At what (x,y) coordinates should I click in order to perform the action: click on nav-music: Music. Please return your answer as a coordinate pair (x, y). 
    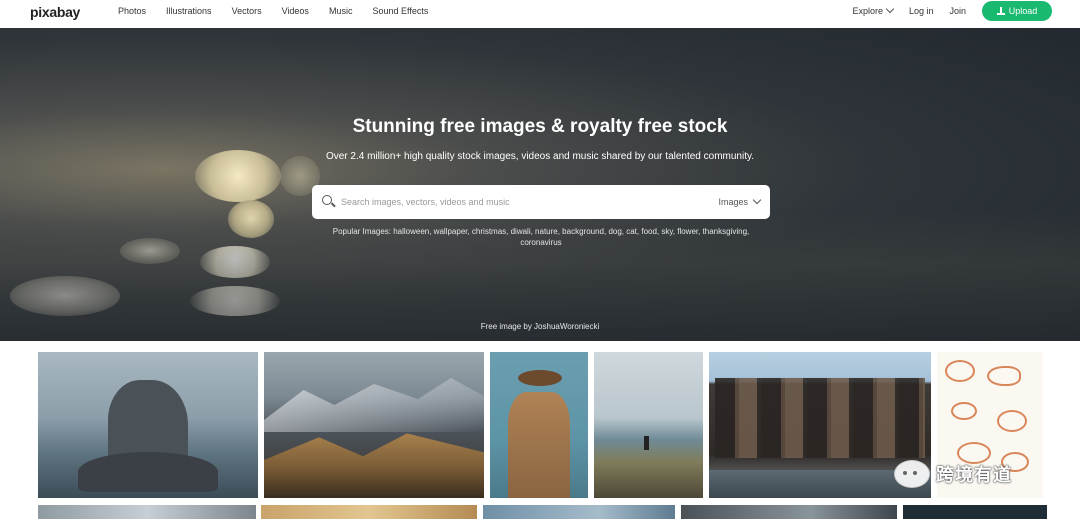
    Looking at the image, I should click on (341, 11).